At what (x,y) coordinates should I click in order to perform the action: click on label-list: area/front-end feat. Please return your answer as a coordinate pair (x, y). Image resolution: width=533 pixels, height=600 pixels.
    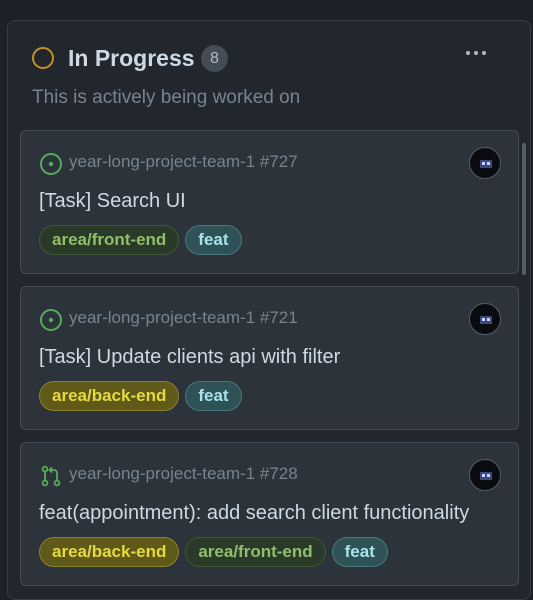
    Looking at the image, I should click on (140, 240).